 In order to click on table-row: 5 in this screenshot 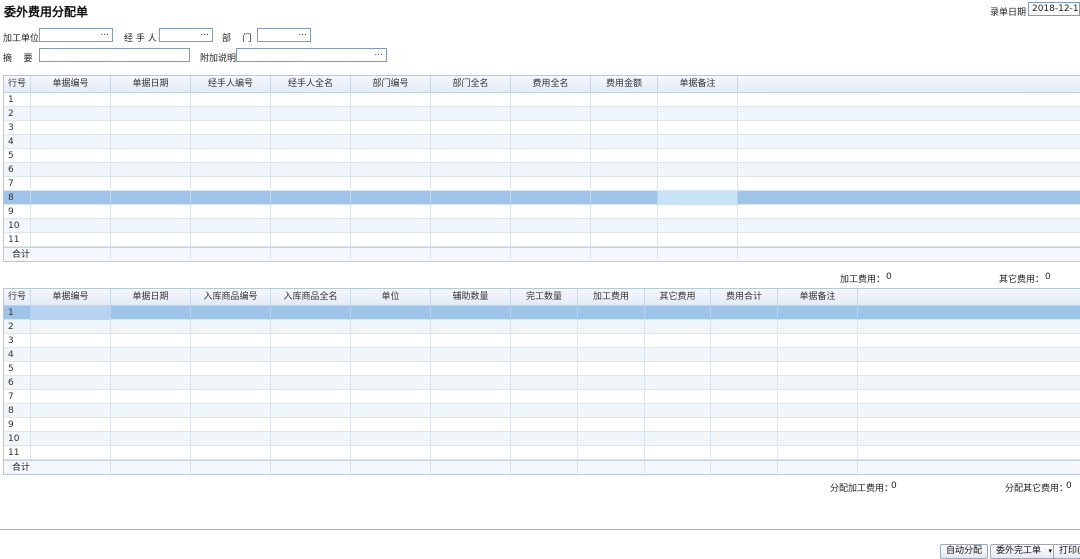, I will do `click(542, 156)`.